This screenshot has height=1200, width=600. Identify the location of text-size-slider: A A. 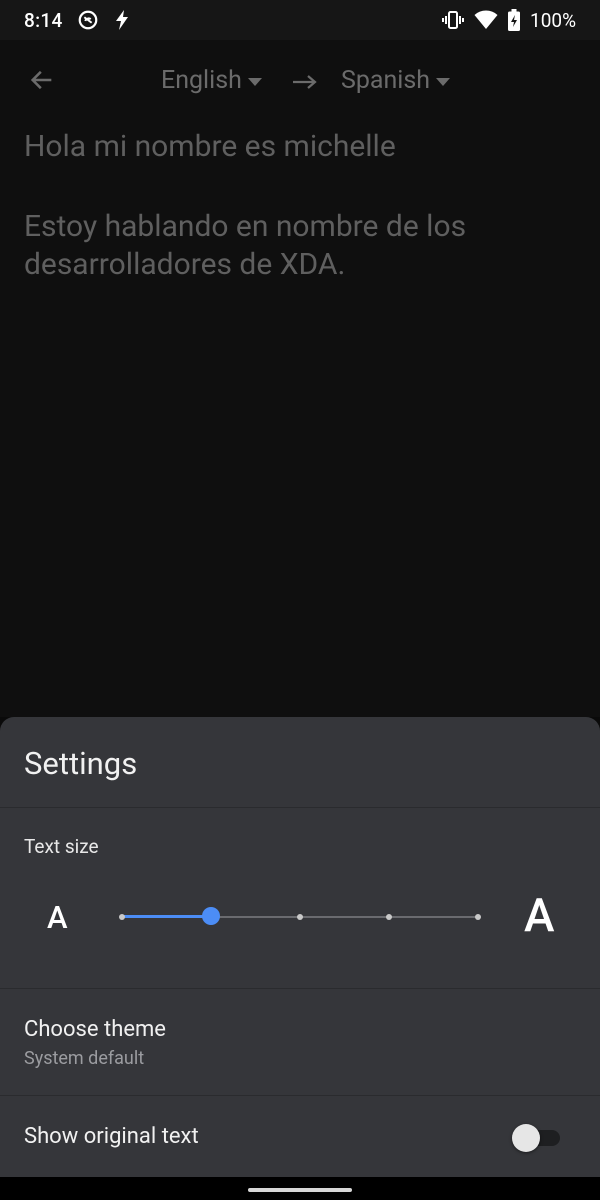
(300, 917).